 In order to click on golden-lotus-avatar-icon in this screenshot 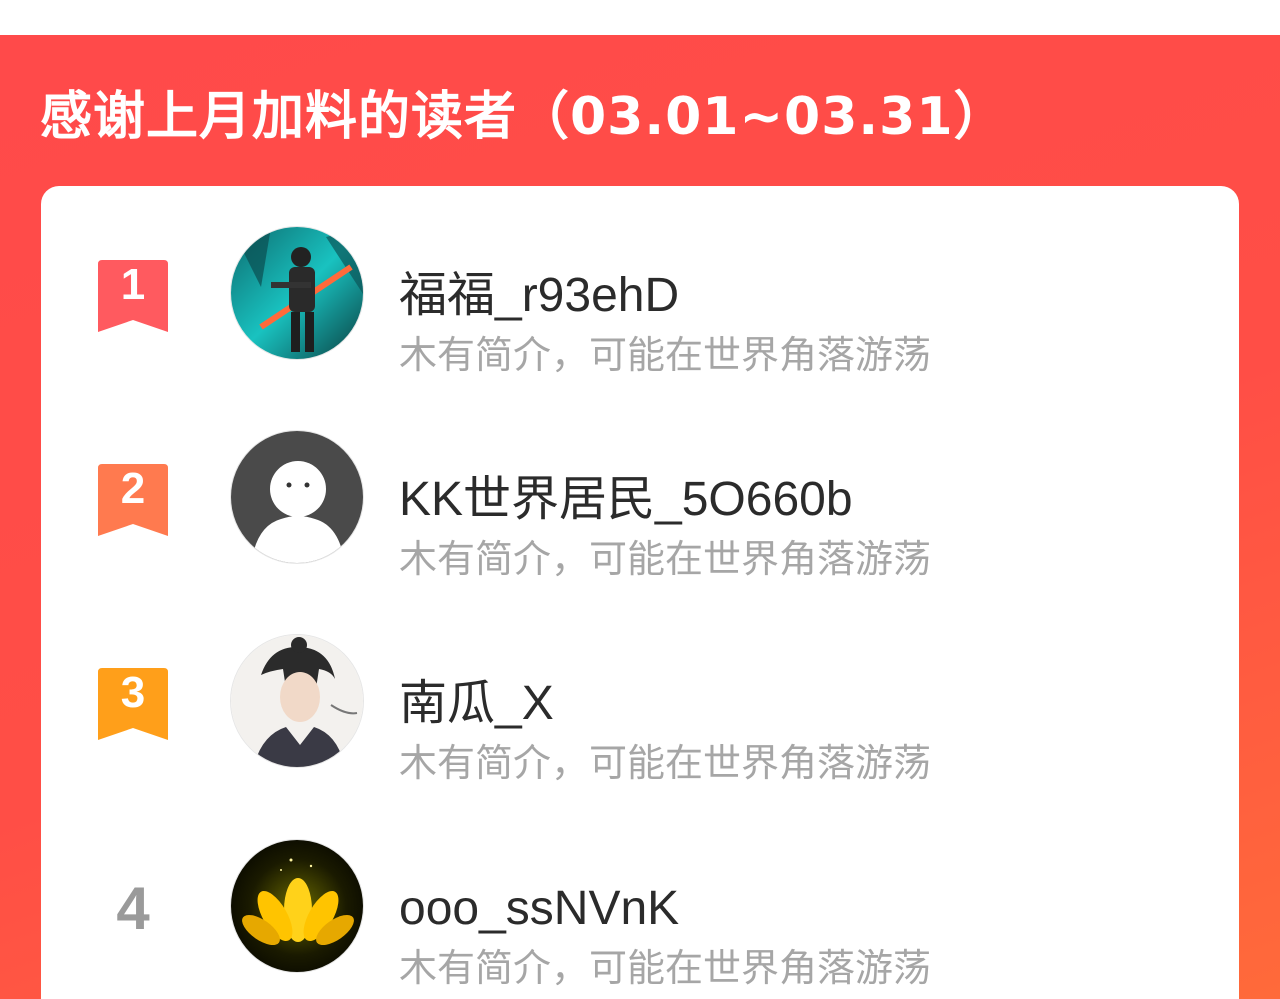, I will do `click(297, 906)`.